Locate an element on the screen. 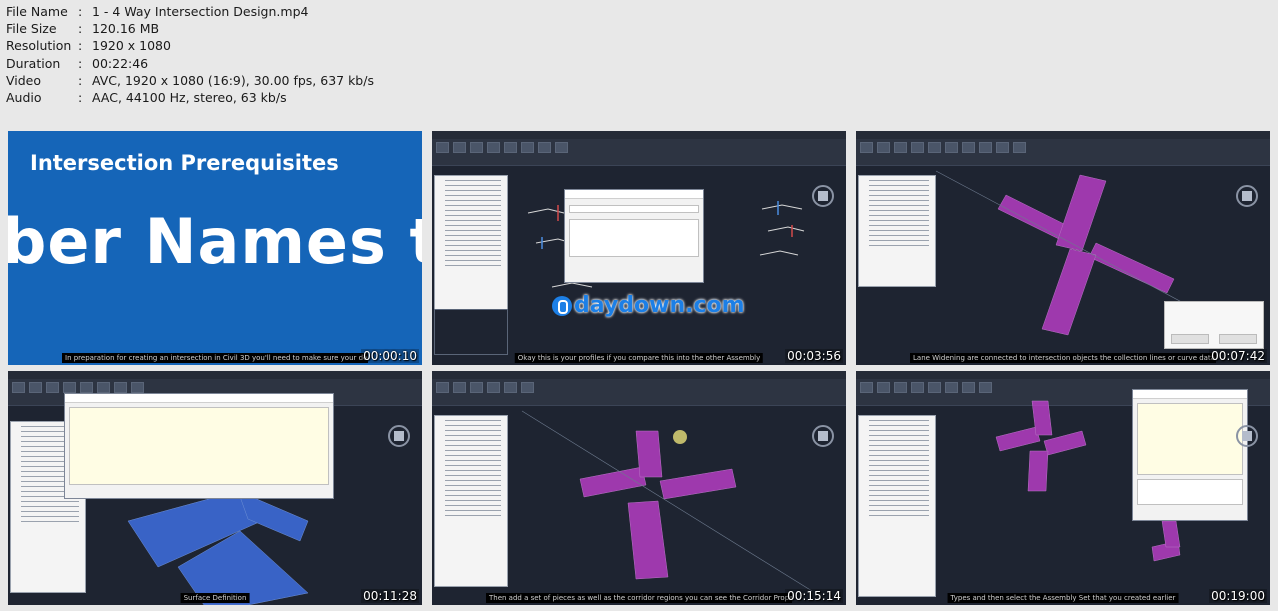 Image resolution: width=1278 pixels, height=611 pixels. properties-dialog is located at coordinates (634, 236).